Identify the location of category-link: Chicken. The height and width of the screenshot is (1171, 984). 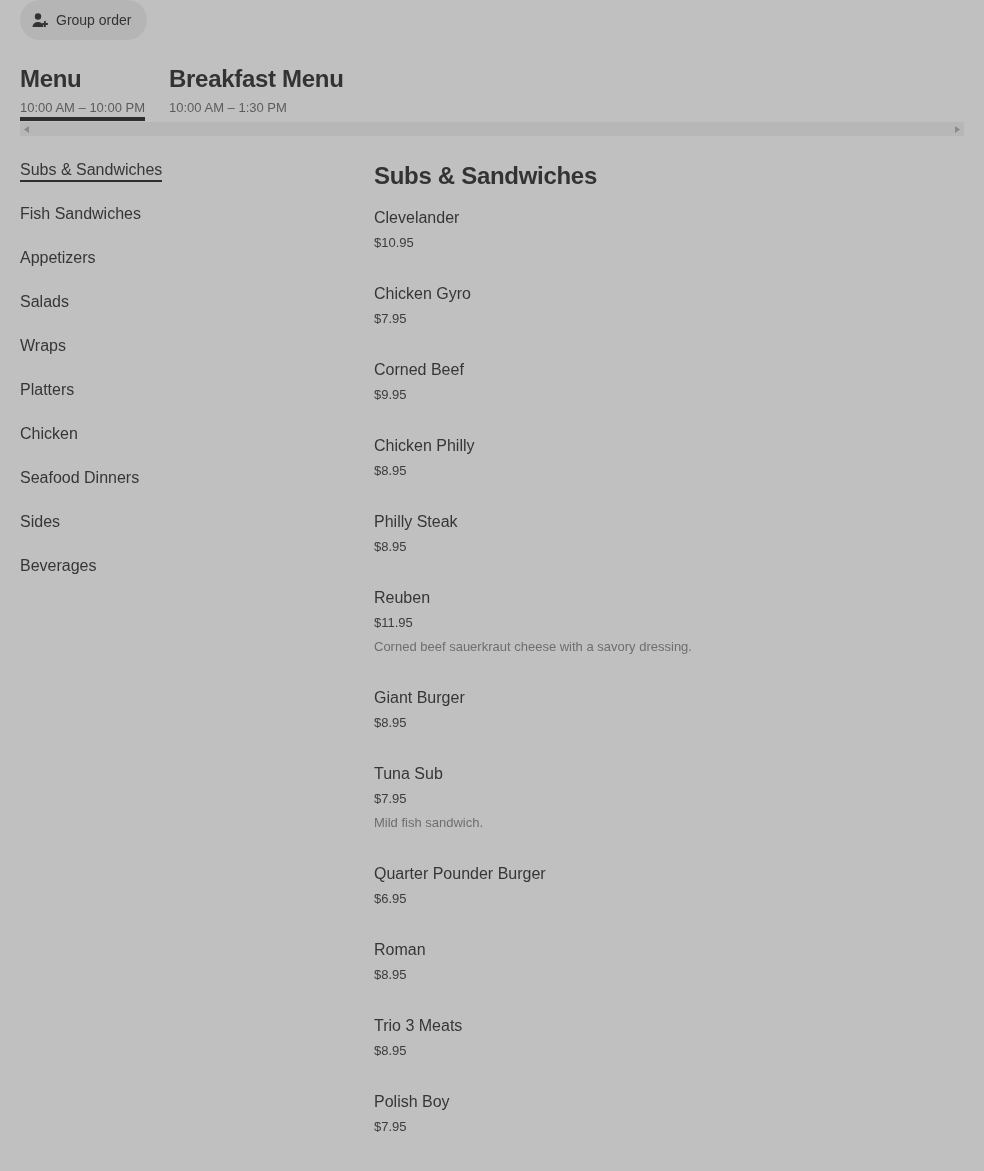
(49, 435).